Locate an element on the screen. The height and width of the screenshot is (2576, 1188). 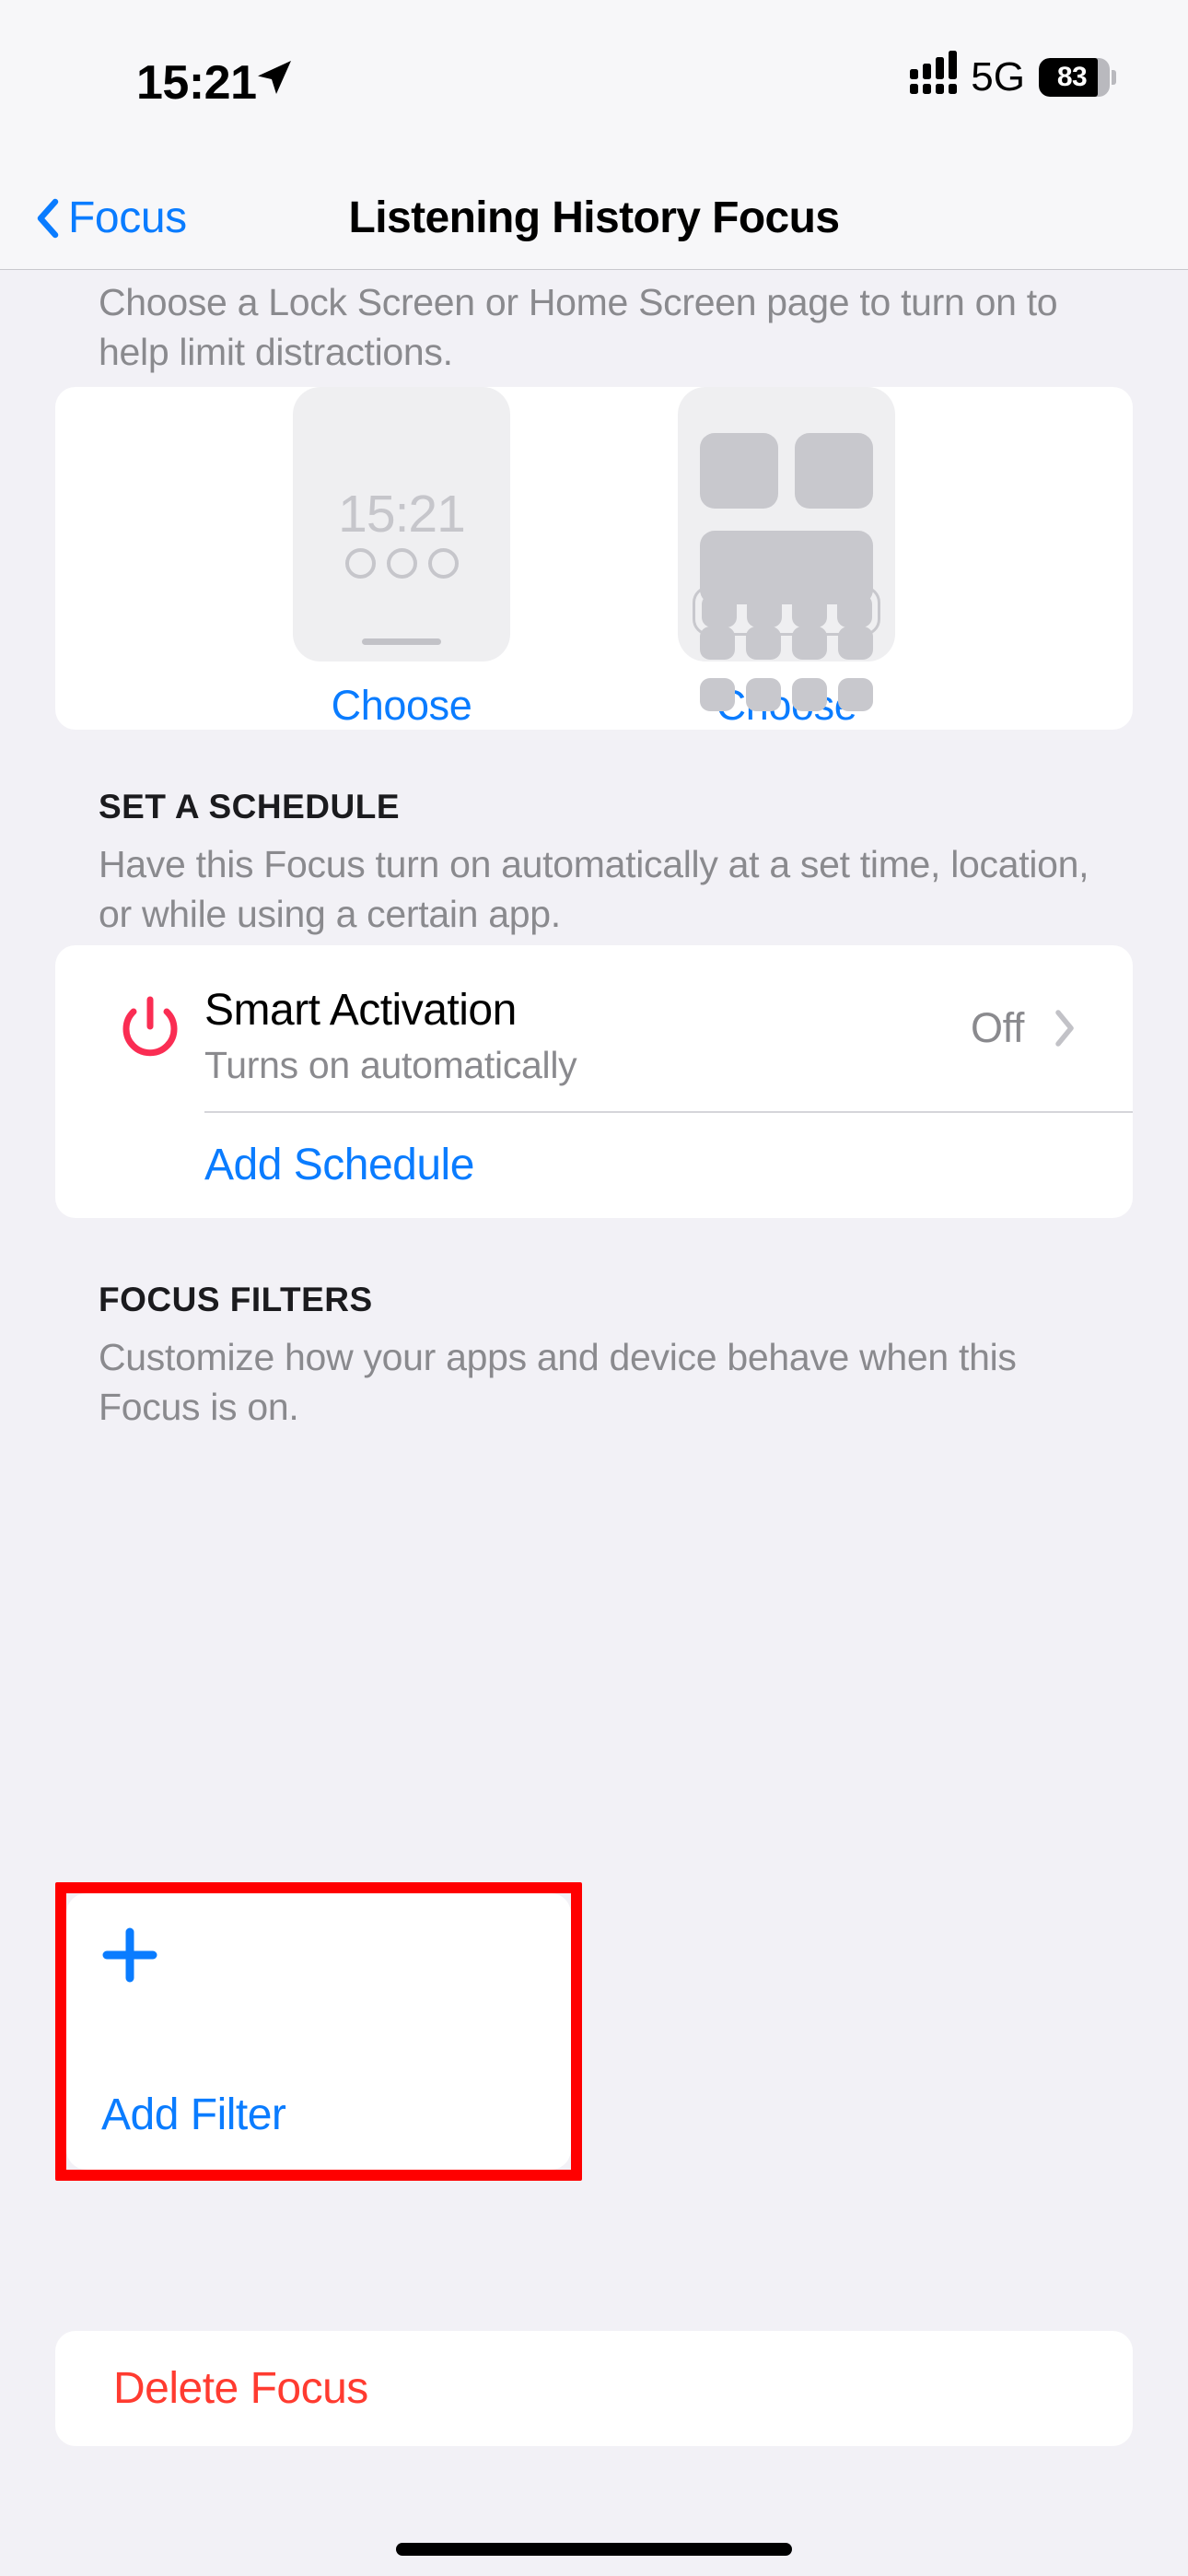
home-preview-grid is located at coordinates (787, 581).